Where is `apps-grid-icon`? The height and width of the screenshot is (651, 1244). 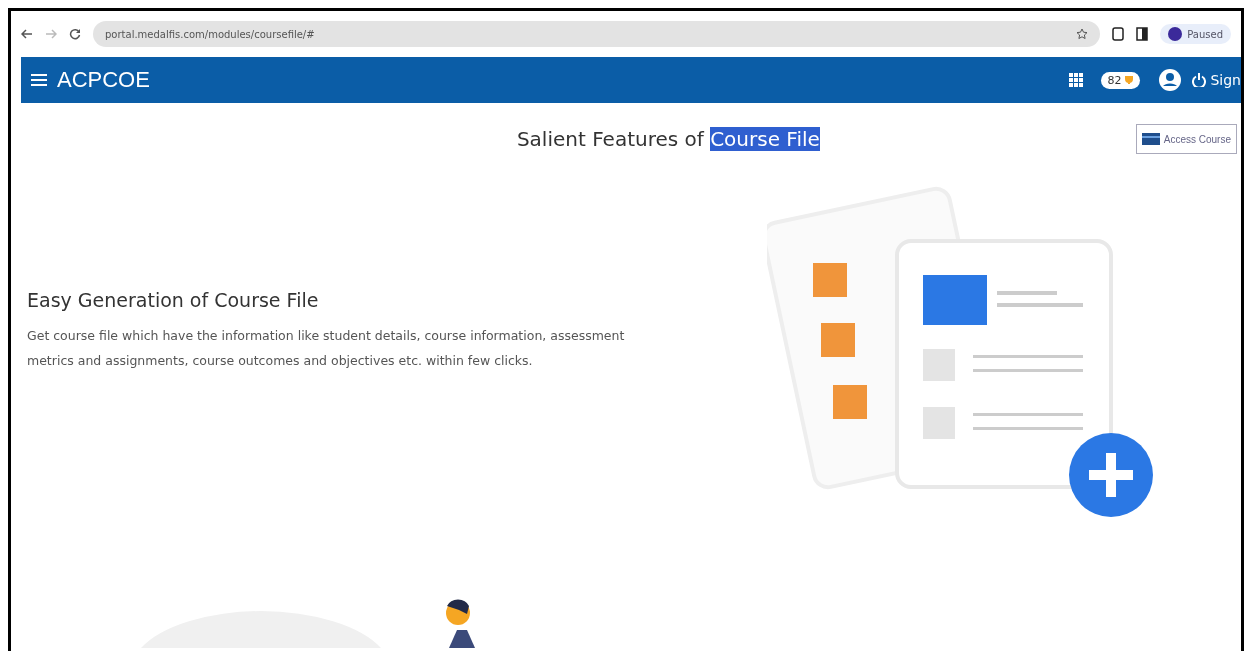 apps-grid-icon is located at coordinates (1076, 80).